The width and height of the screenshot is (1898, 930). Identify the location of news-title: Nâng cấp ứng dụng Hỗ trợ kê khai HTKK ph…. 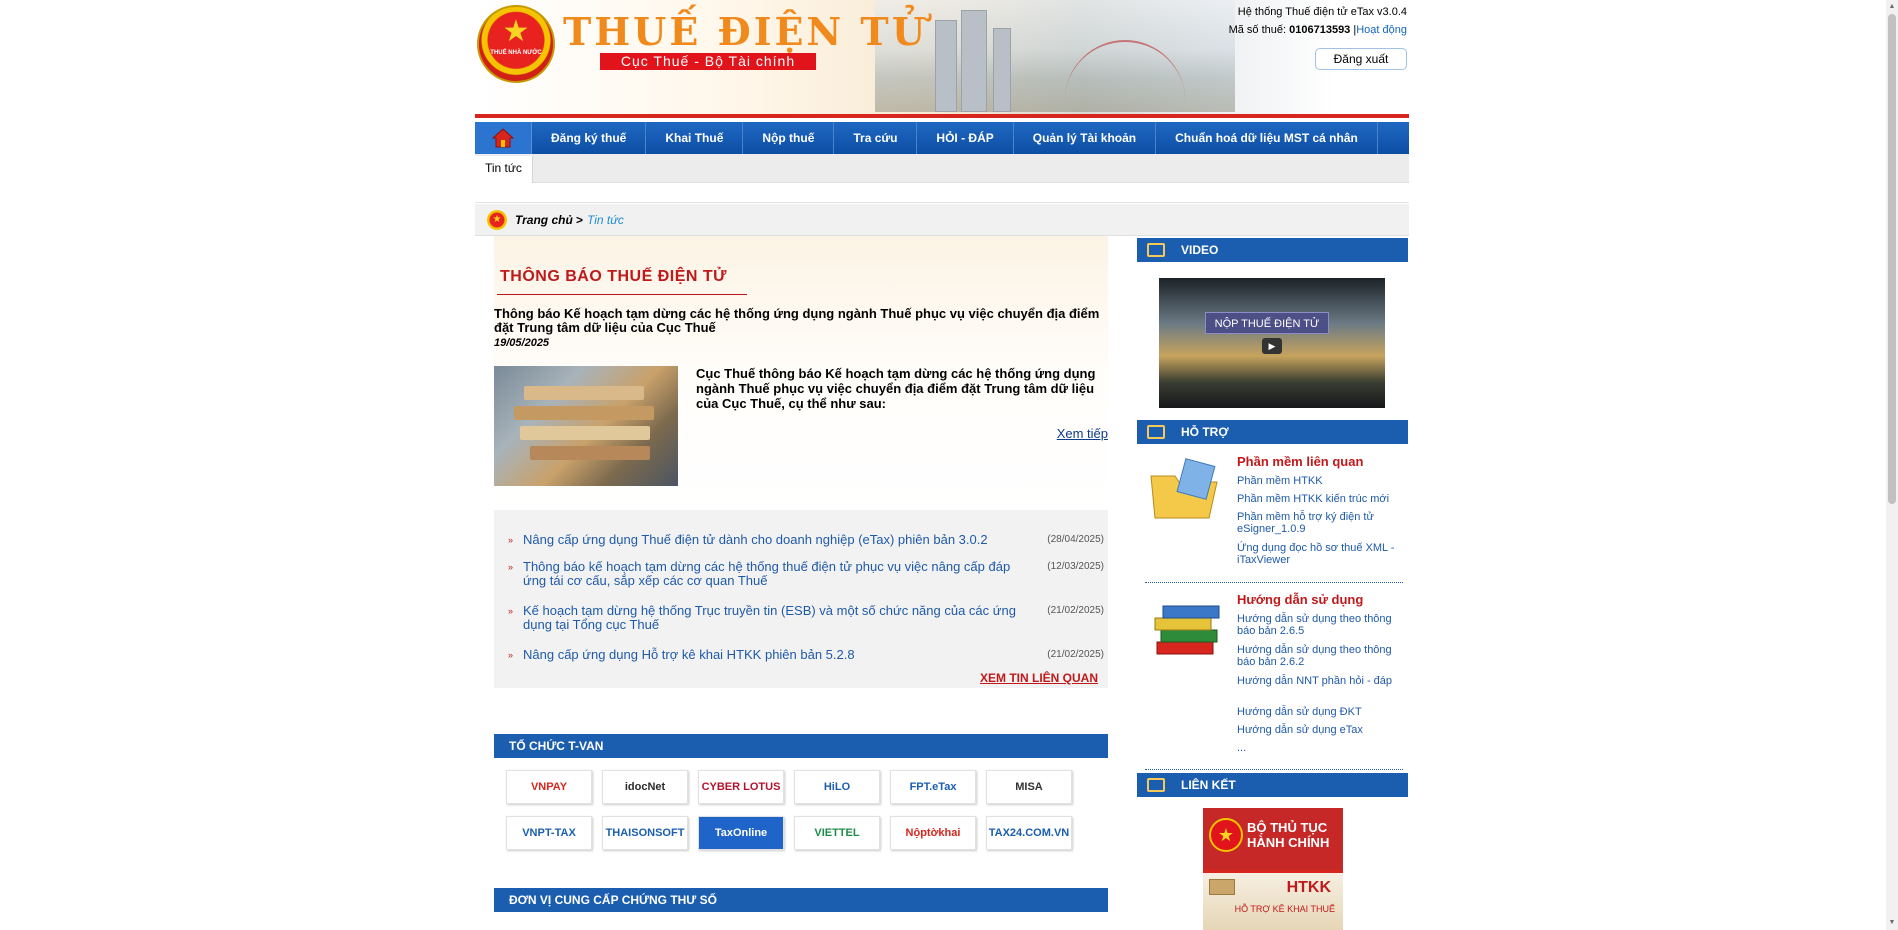
(773, 655).